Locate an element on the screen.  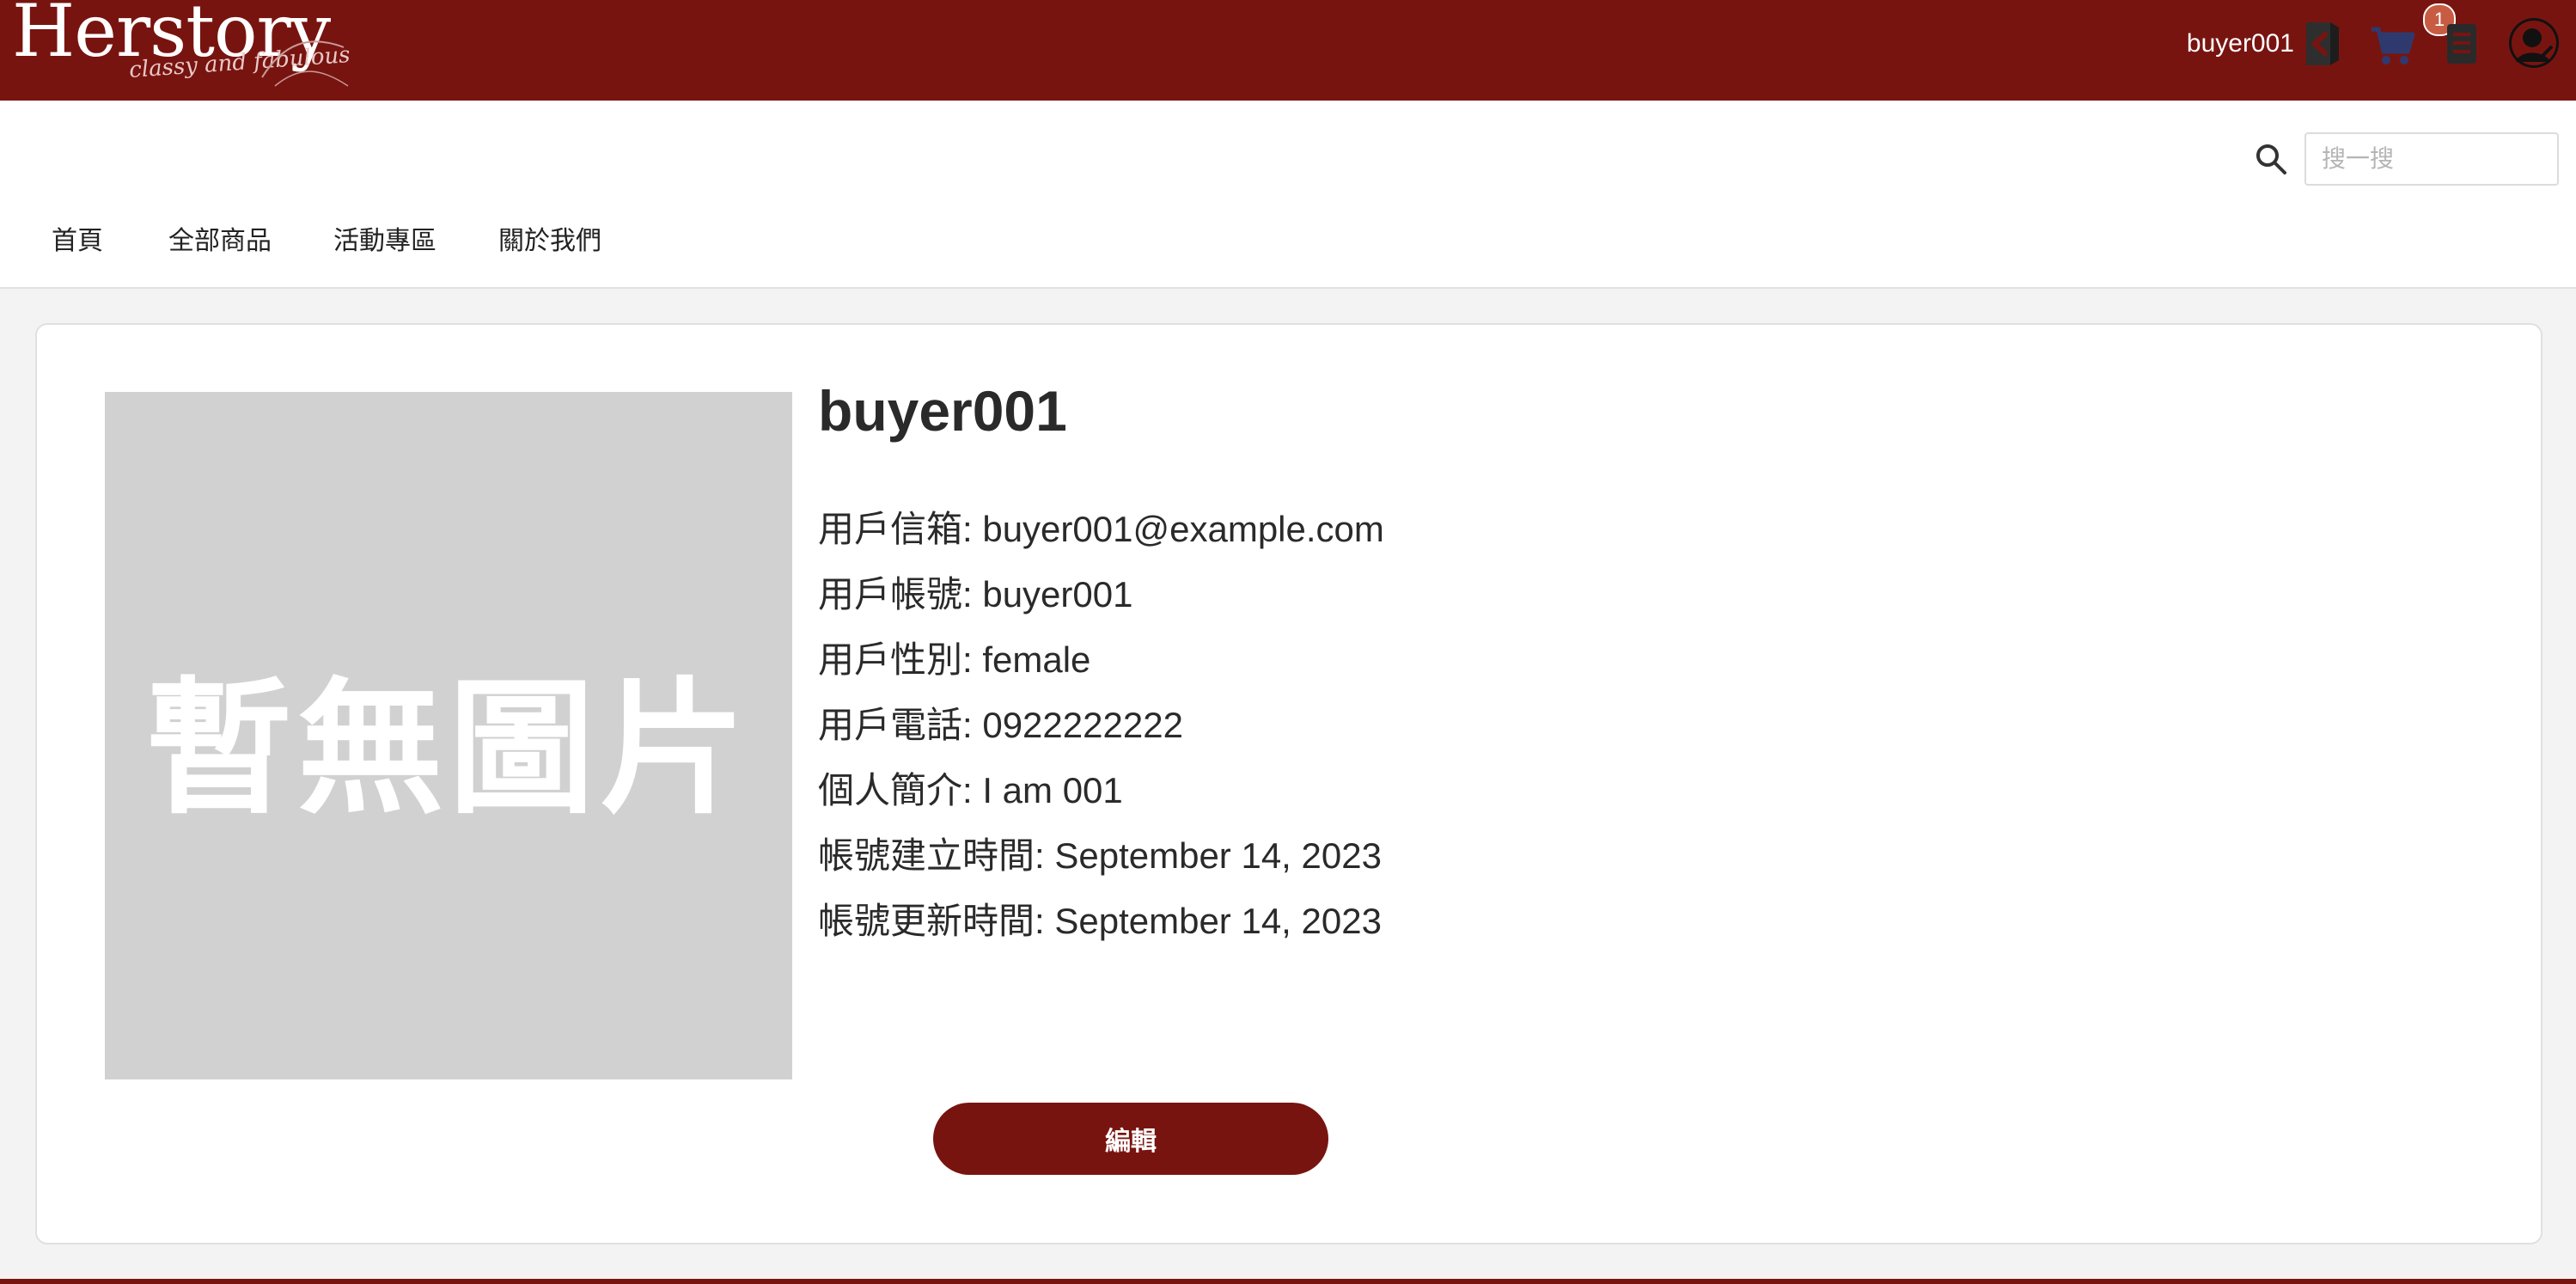
footer-divider is located at coordinates (1288, 1281).